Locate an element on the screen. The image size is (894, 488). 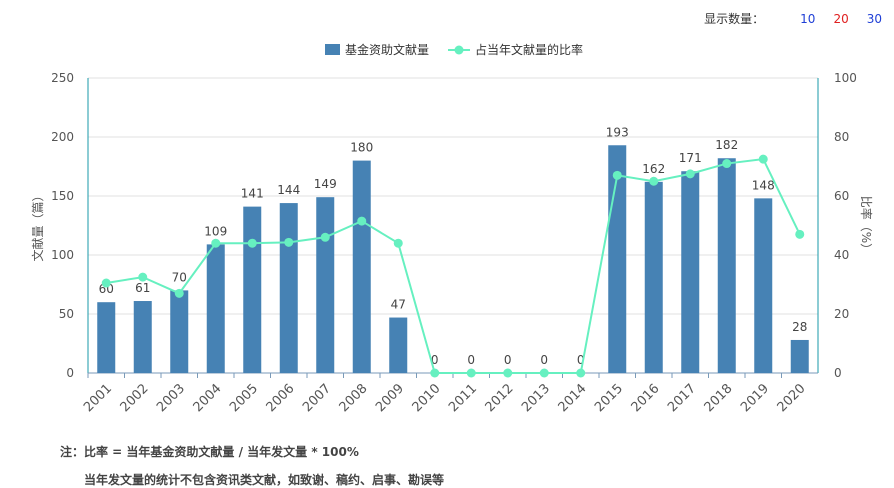
legend-line-label: 占当年文献量的比率 is located at coordinates (529, 49).